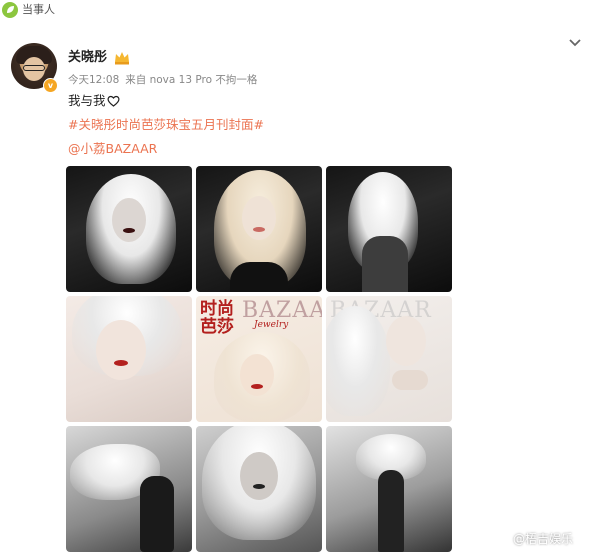  I want to click on watermark: @梧吉娱乐, so click(535, 539).